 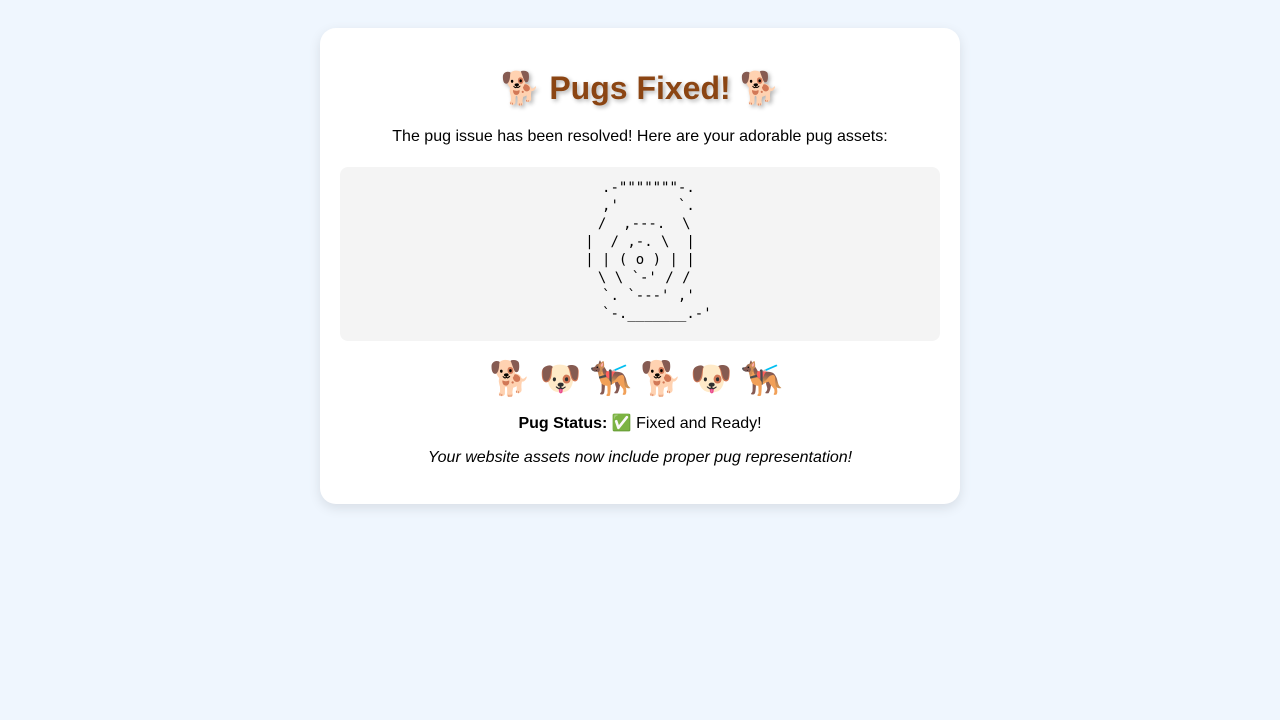 I want to click on status-label: Pug Status:, so click(x=563, y=423).